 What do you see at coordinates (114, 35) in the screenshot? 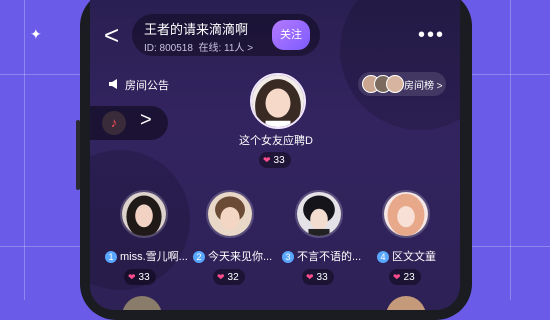
I see `back-icon: <` at bounding box center [114, 35].